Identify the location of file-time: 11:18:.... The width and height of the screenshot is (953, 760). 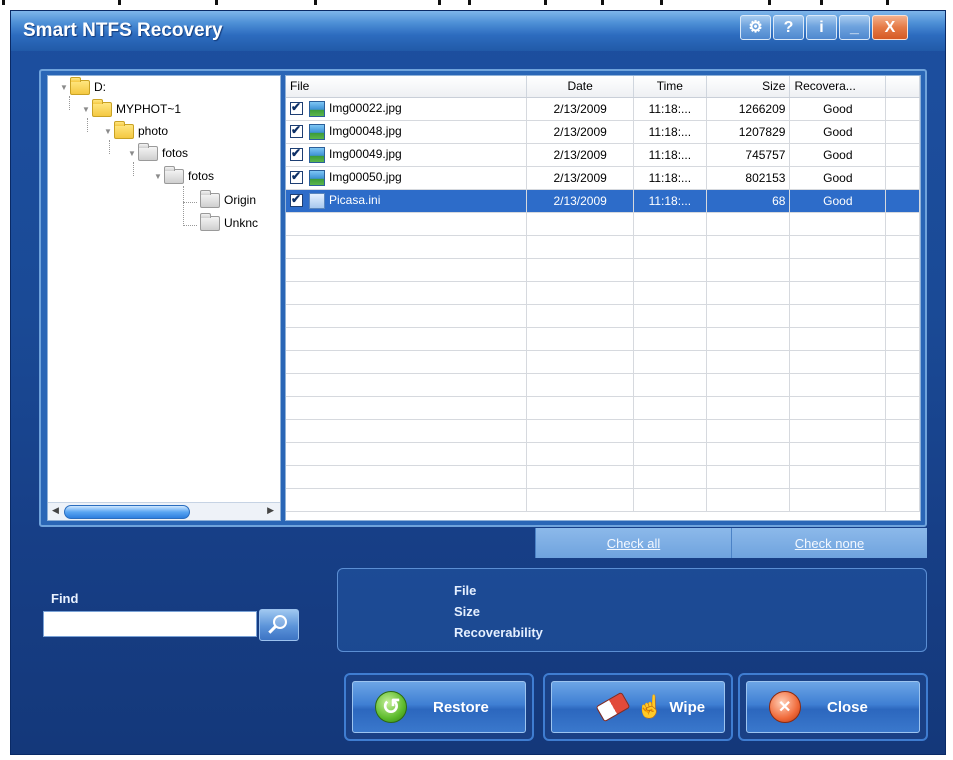
(670, 132).